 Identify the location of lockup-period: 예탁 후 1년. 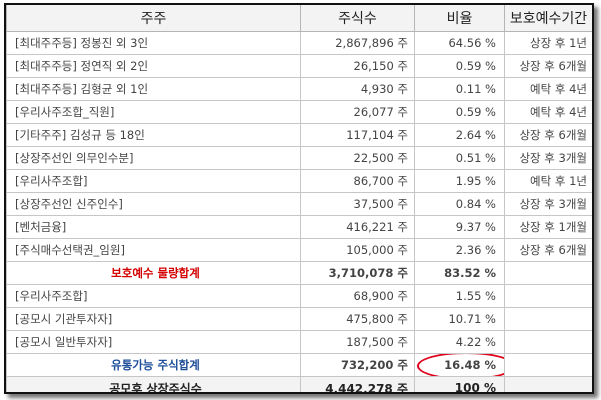
(548, 181).